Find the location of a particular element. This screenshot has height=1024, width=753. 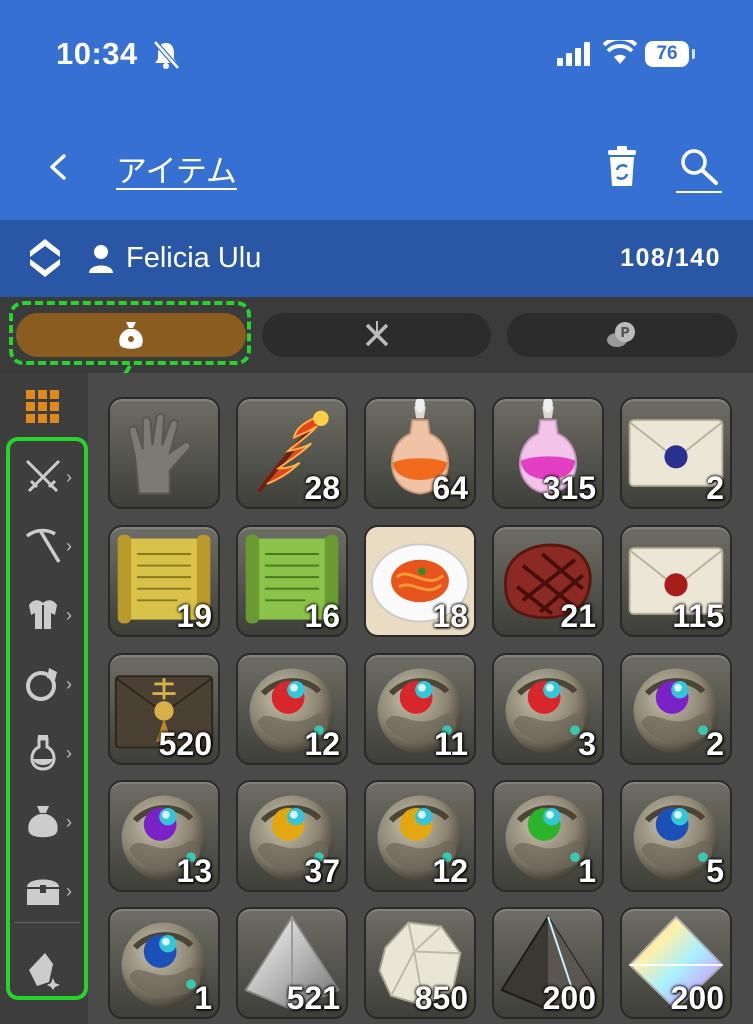

person-icon is located at coordinates (101, 259).